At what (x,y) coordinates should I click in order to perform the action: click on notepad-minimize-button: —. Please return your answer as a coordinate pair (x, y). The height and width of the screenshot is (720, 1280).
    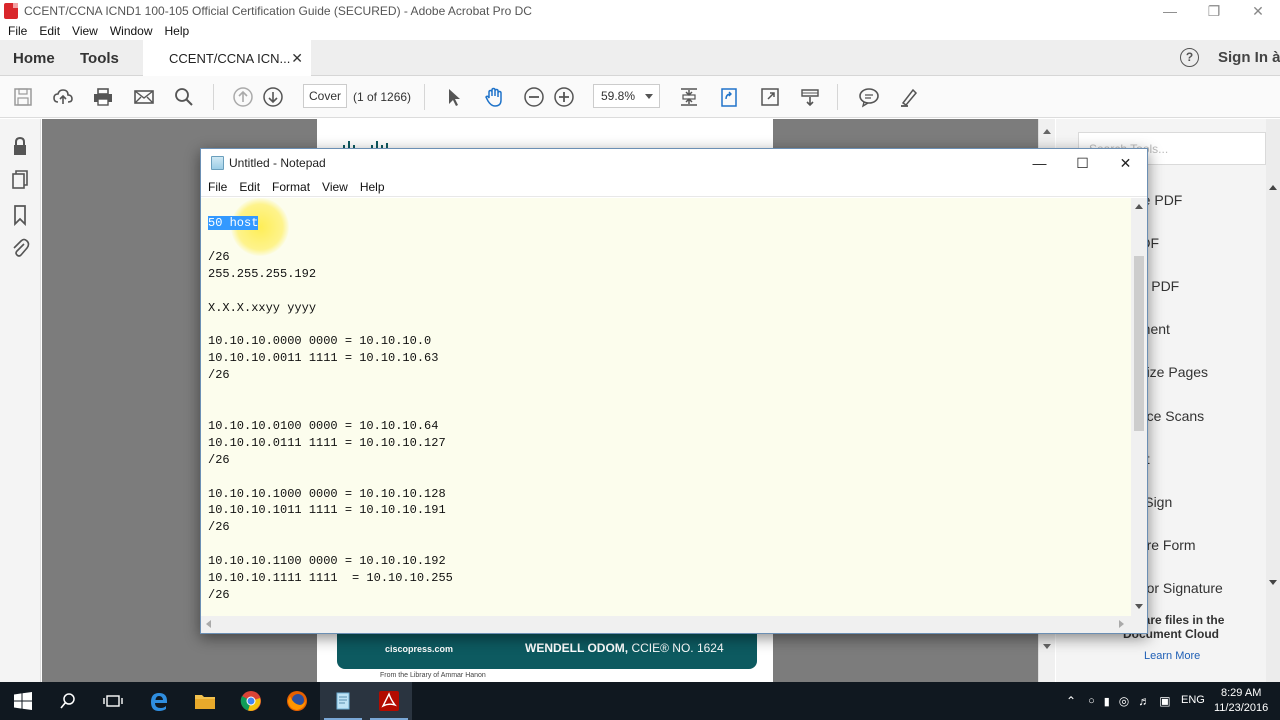
    Looking at the image, I should click on (1039, 163).